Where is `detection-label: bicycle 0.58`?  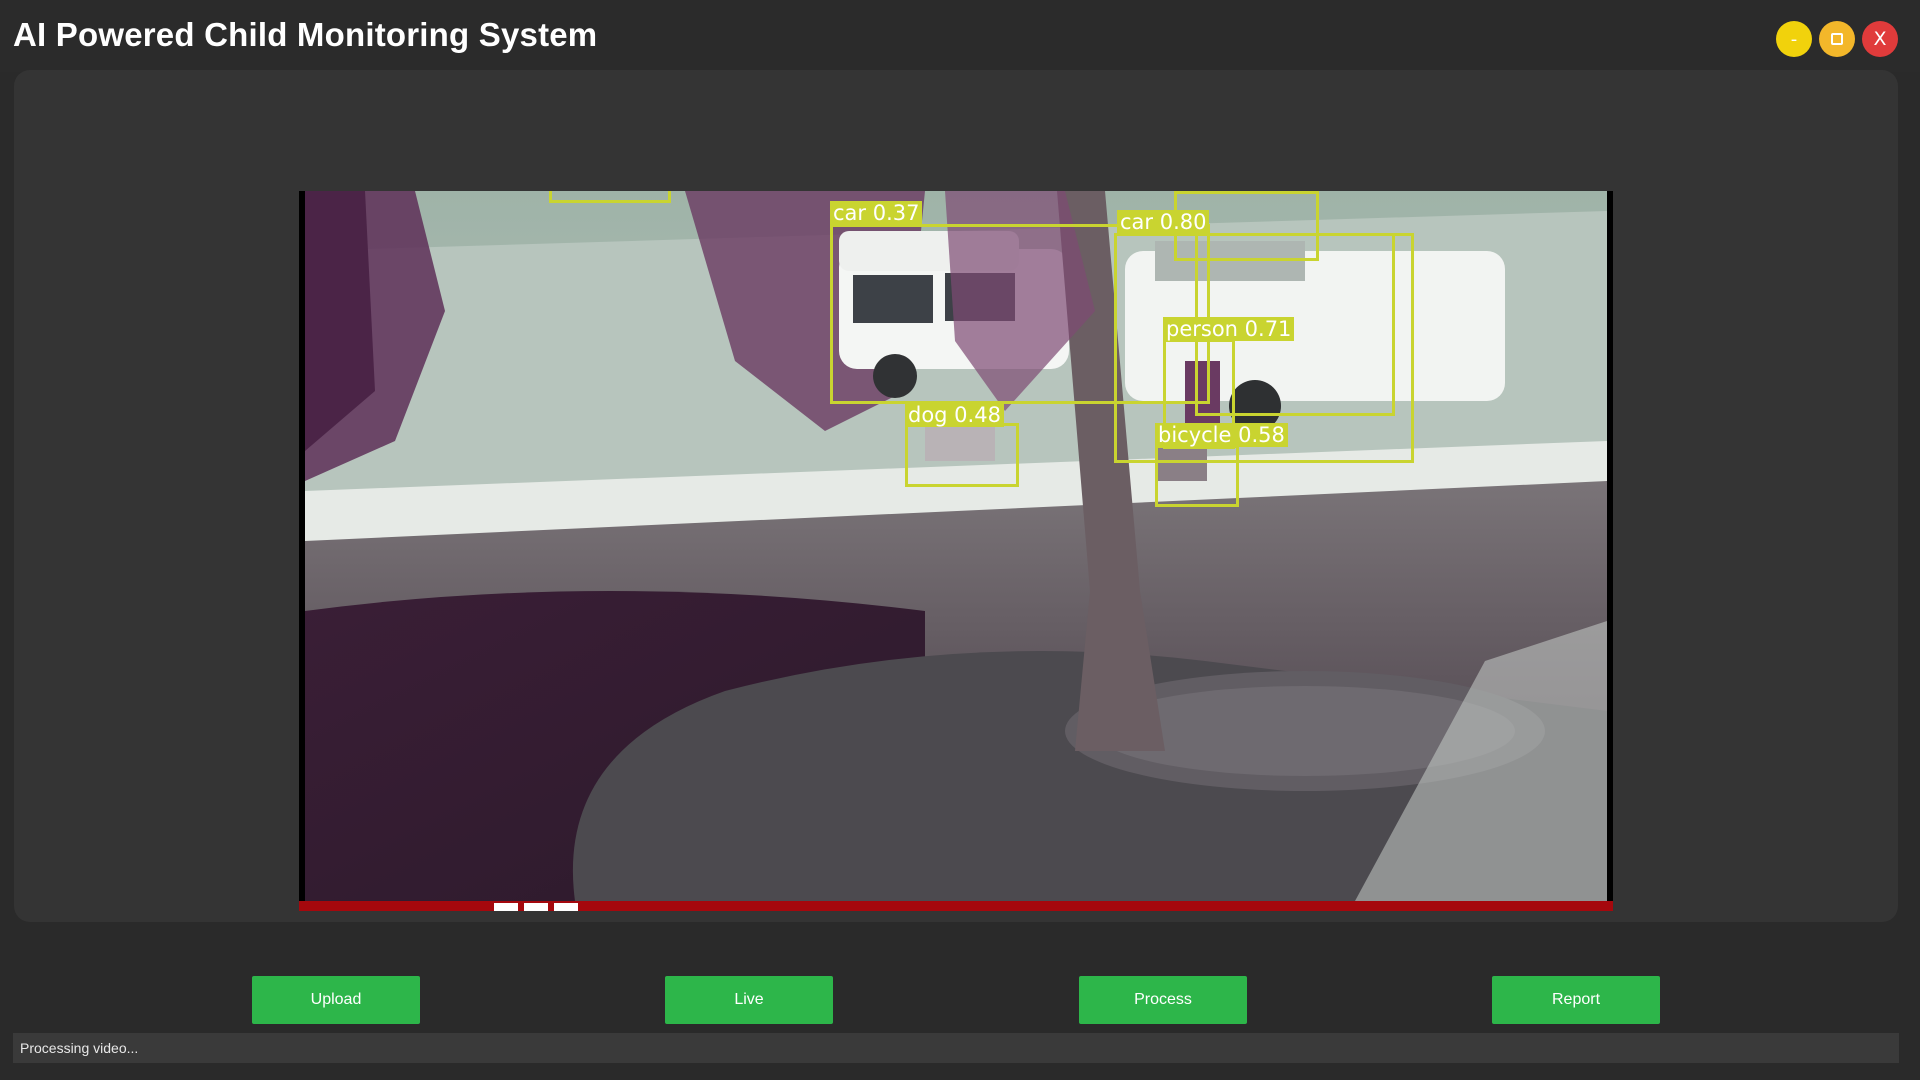 detection-label: bicycle 0.58 is located at coordinates (1221, 435).